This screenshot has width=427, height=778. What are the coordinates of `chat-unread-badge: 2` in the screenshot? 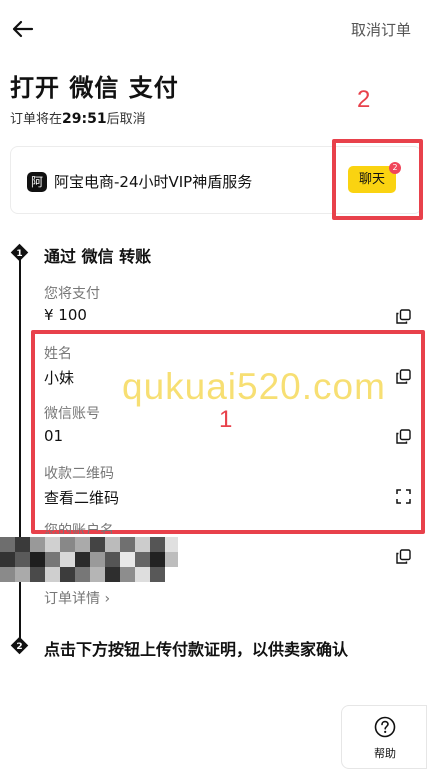 It's located at (395, 168).